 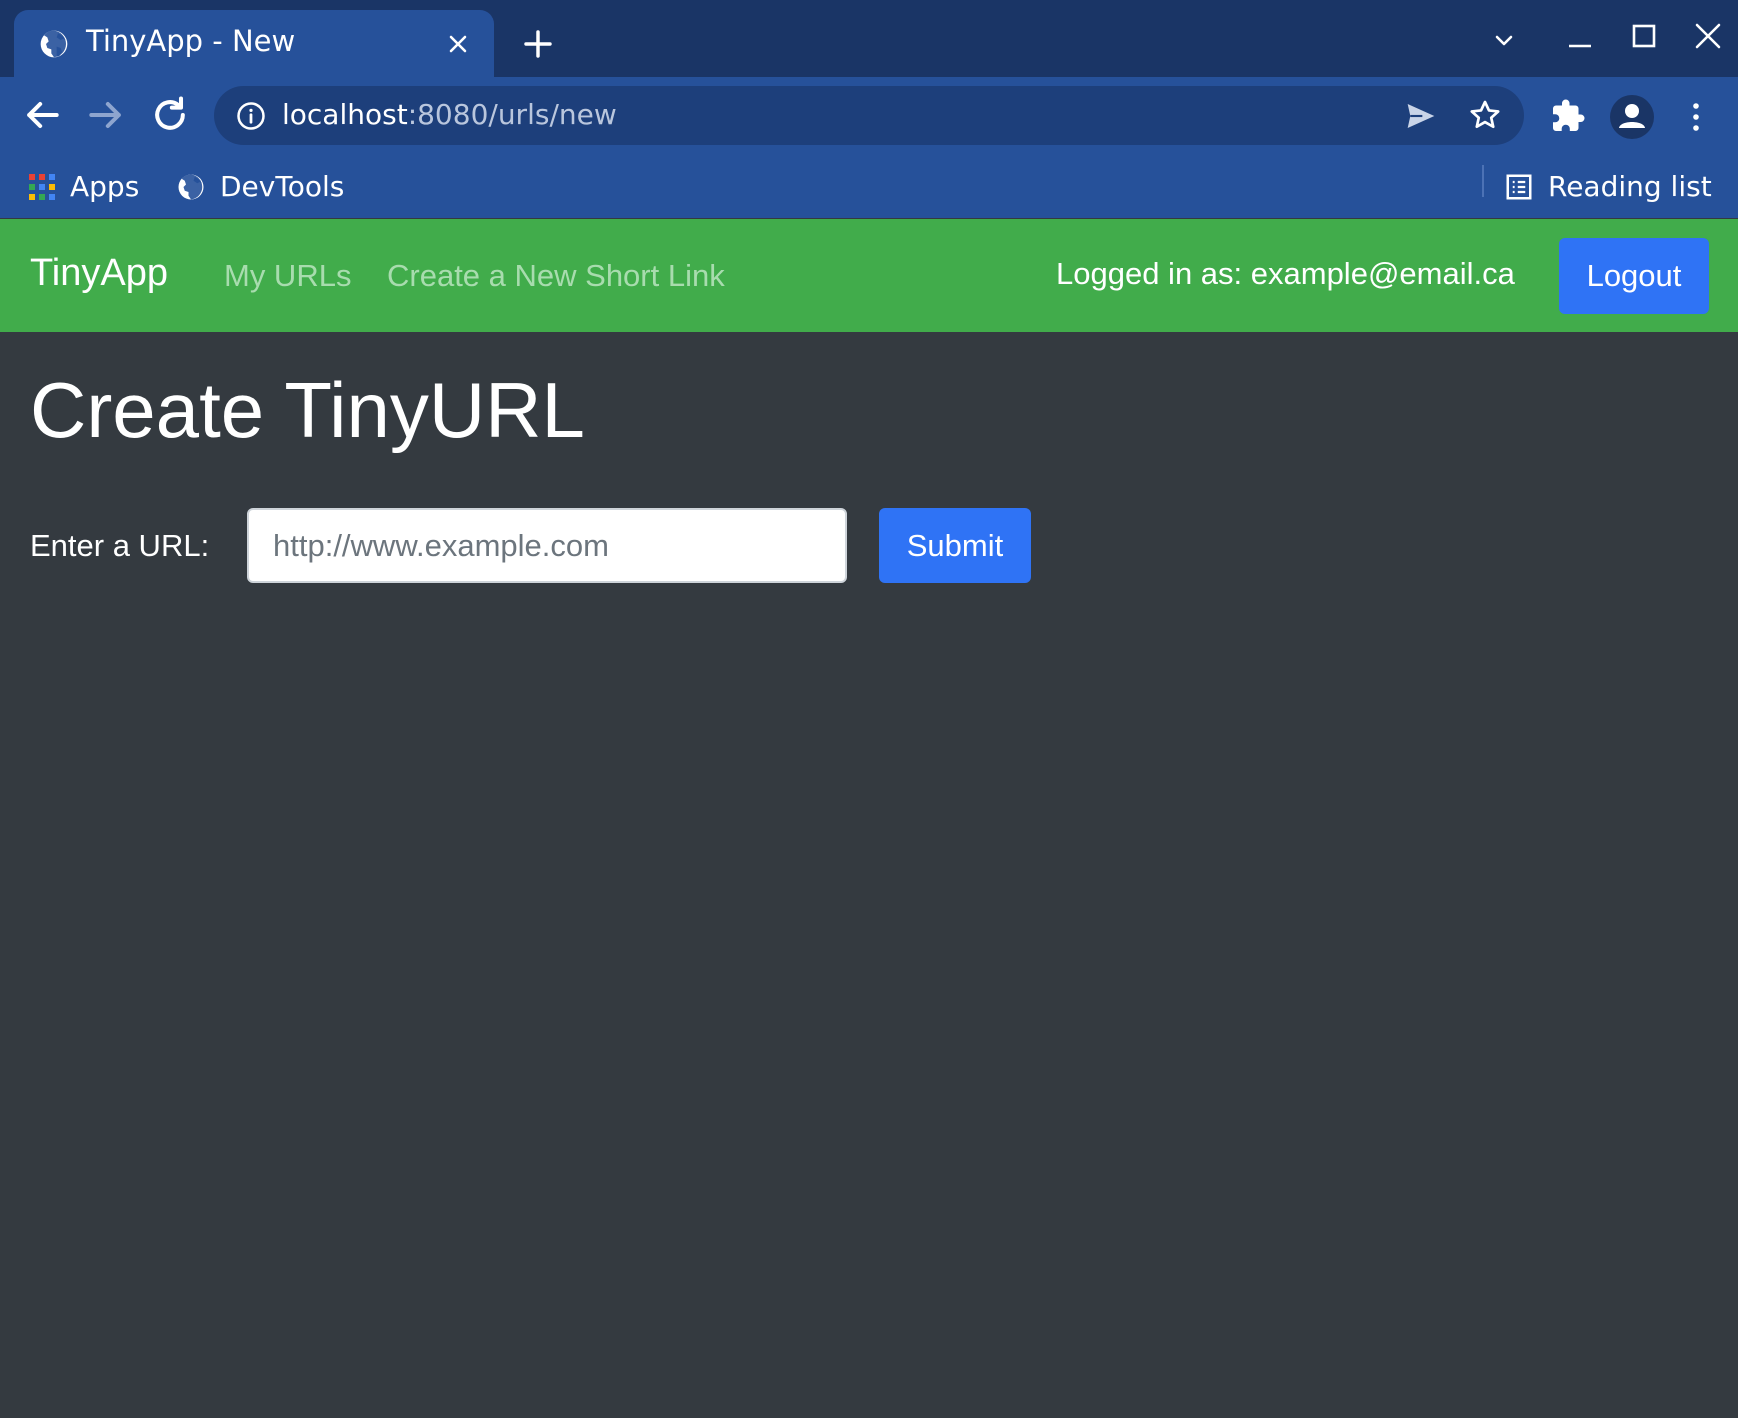 I want to click on send-tab-icon, so click(x=1421, y=116).